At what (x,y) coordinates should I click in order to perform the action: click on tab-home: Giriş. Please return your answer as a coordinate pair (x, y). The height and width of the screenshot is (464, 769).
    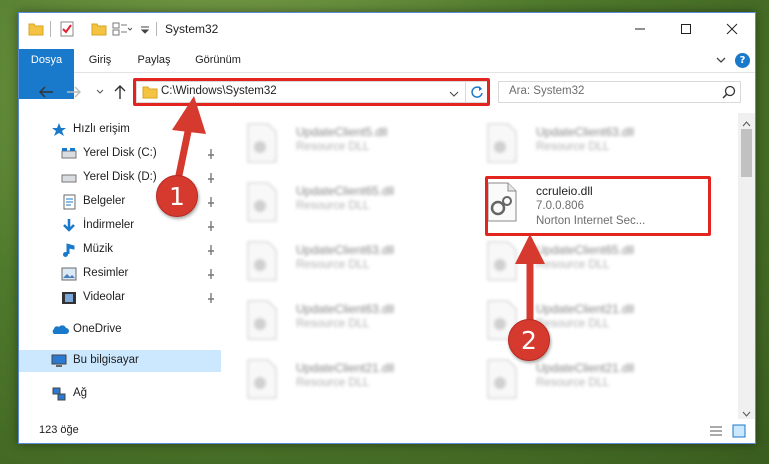
    Looking at the image, I should click on (100, 60).